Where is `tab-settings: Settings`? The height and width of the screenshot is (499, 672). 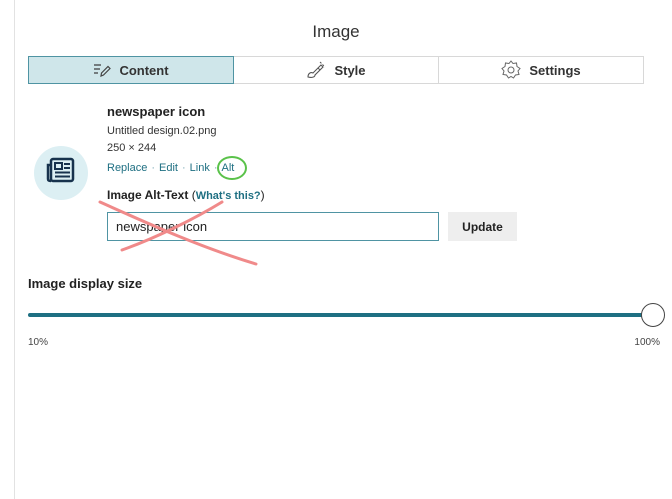 tab-settings: Settings is located at coordinates (541, 70).